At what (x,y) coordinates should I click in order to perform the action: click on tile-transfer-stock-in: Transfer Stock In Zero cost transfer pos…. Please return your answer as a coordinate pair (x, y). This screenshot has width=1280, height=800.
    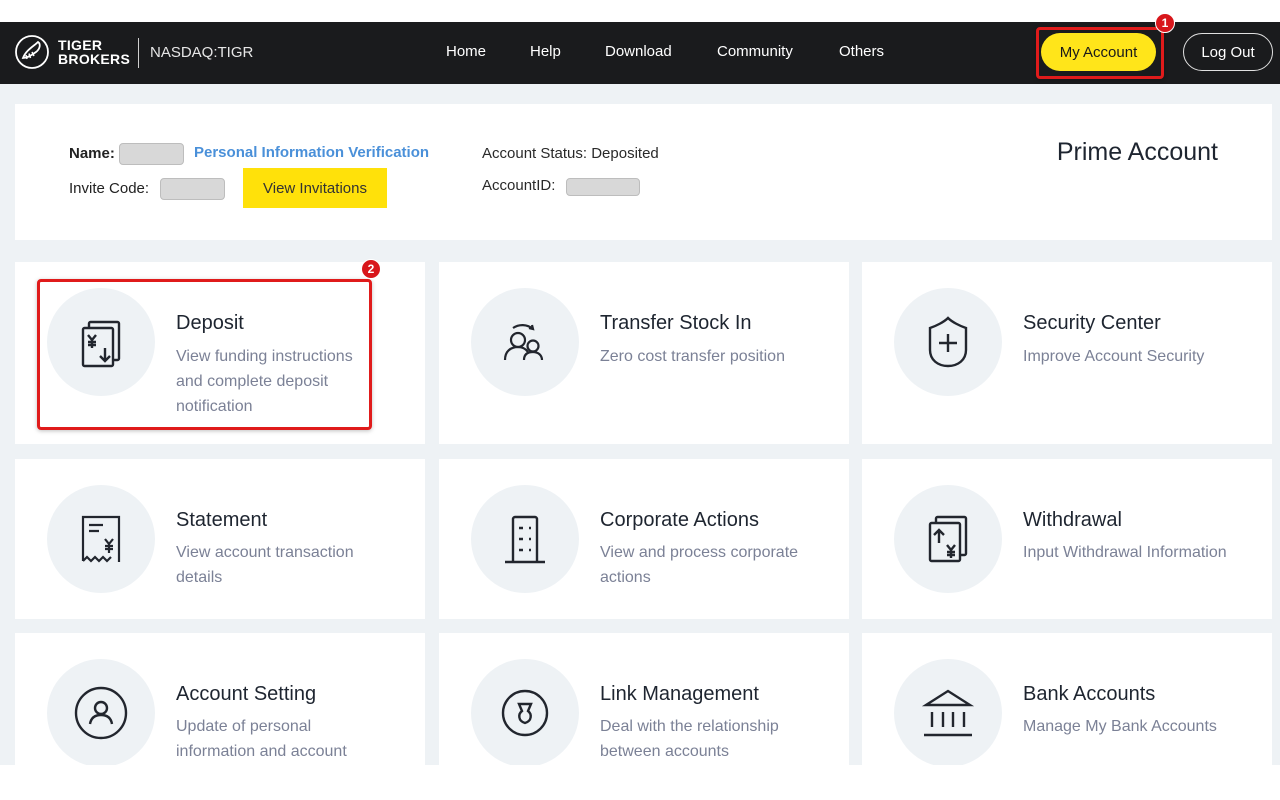
    Looking at the image, I should click on (644, 353).